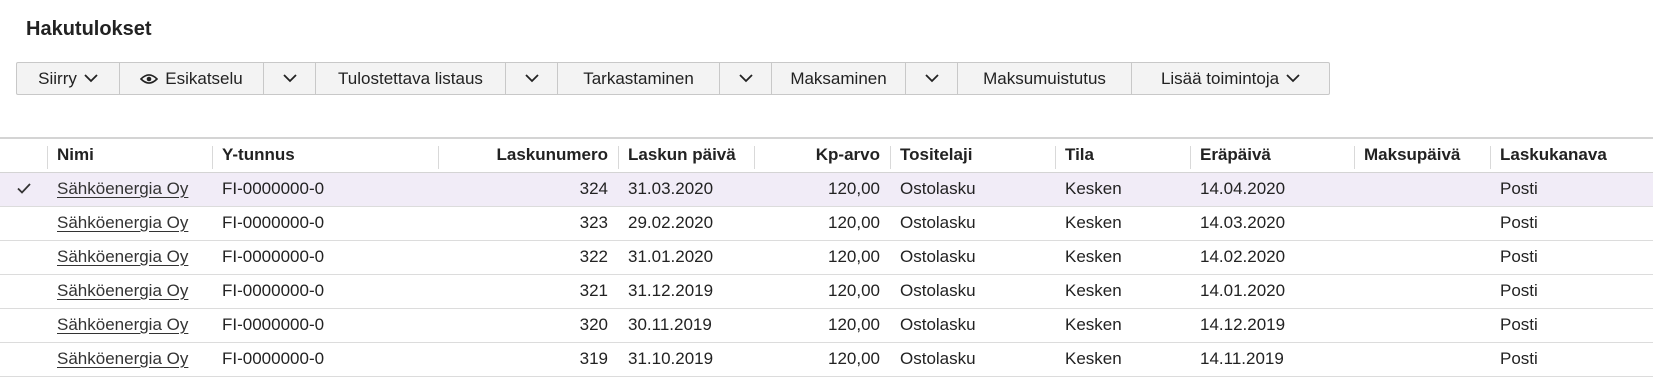 The height and width of the screenshot is (377, 1653). Describe the element at coordinates (528, 291) in the screenshot. I see `cell-laskunumero: 321` at that location.